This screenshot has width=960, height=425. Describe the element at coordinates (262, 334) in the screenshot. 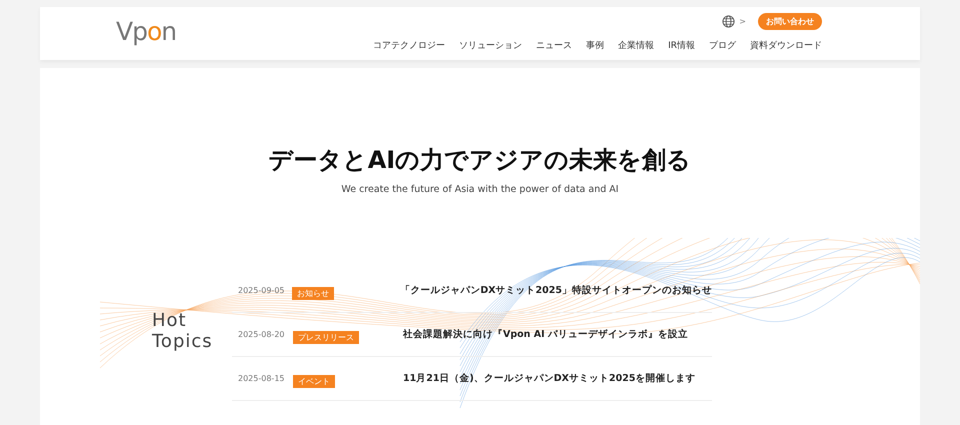

I see `news-date: 2025-08-20` at that location.